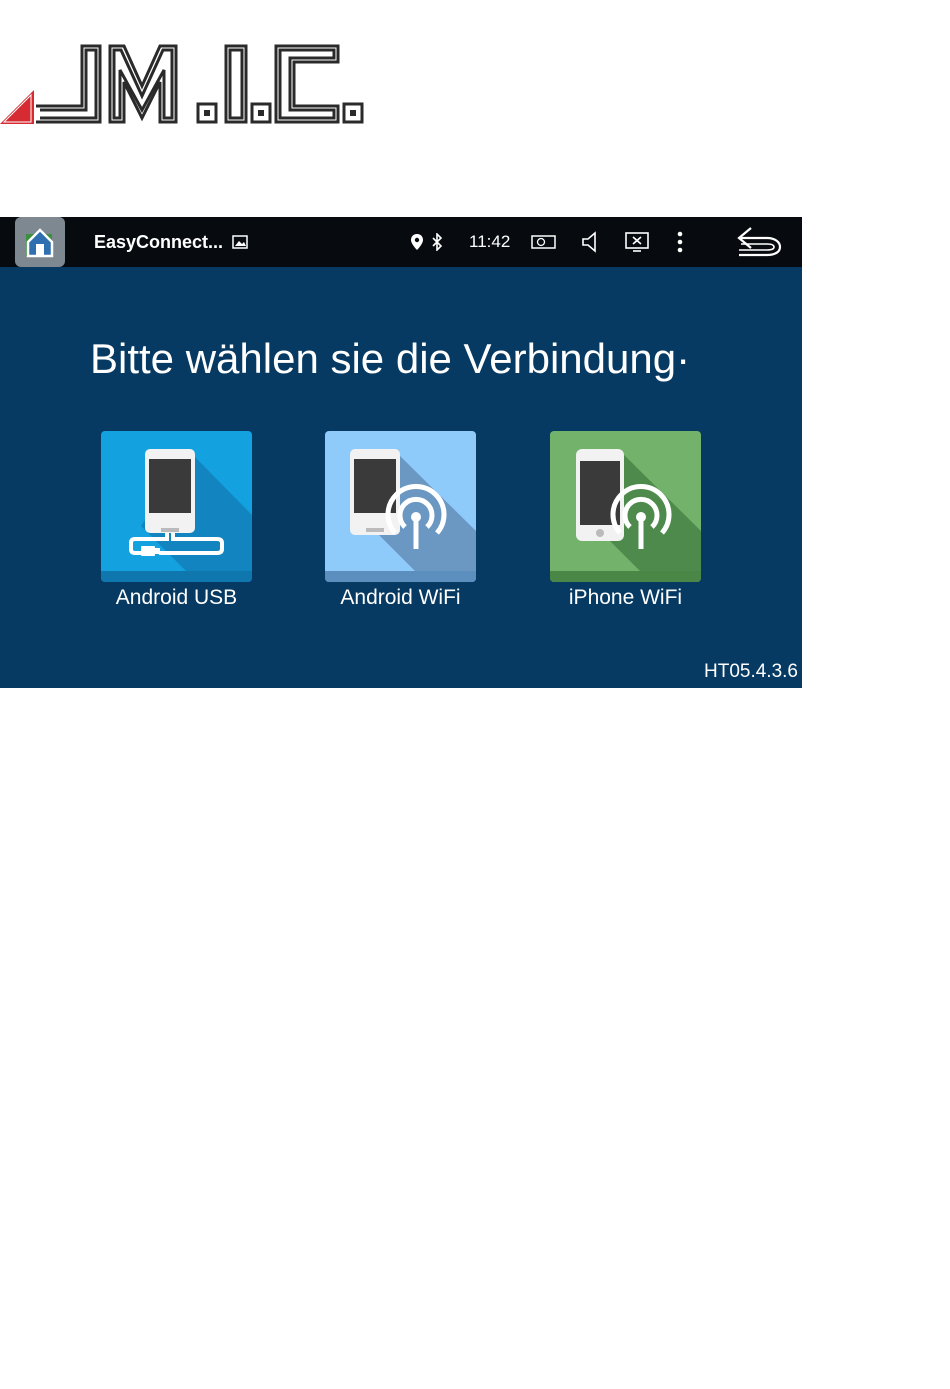  What do you see at coordinates (625, 506) in the screenshot?
I see `iphone-wifi-icon` at bounding box center [625, 506].